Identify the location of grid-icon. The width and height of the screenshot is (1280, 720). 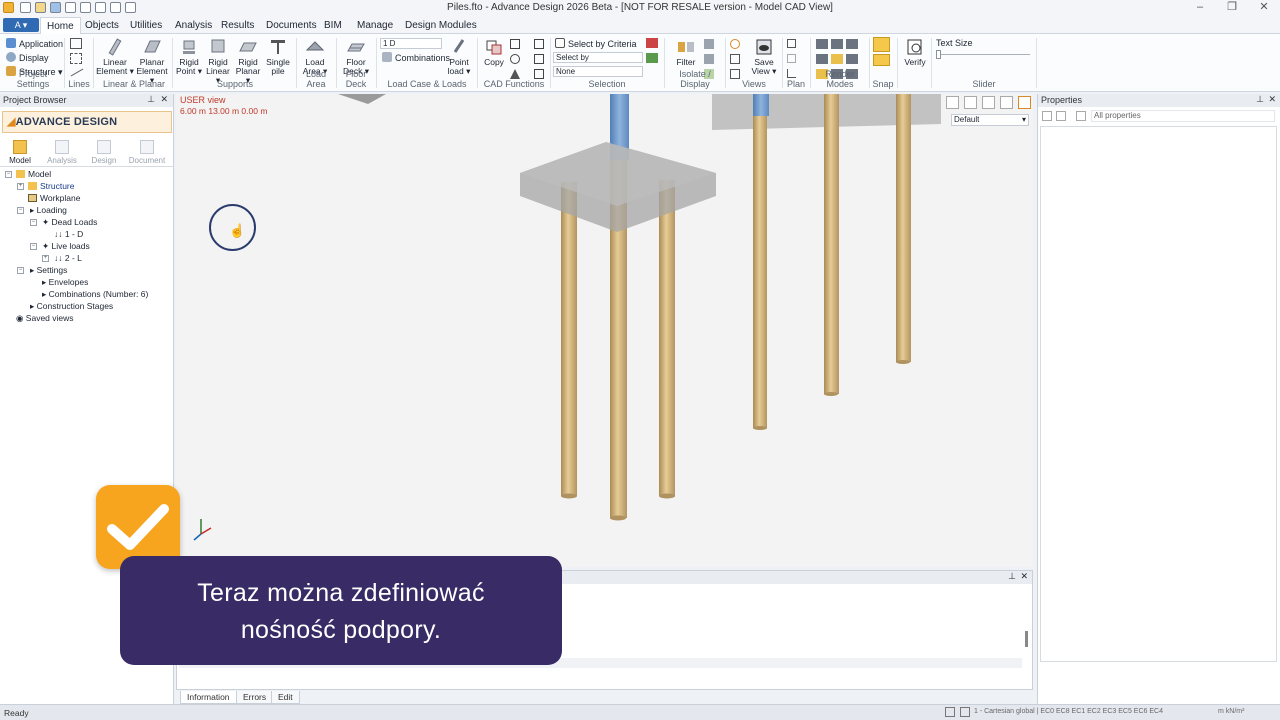
(76, 43).